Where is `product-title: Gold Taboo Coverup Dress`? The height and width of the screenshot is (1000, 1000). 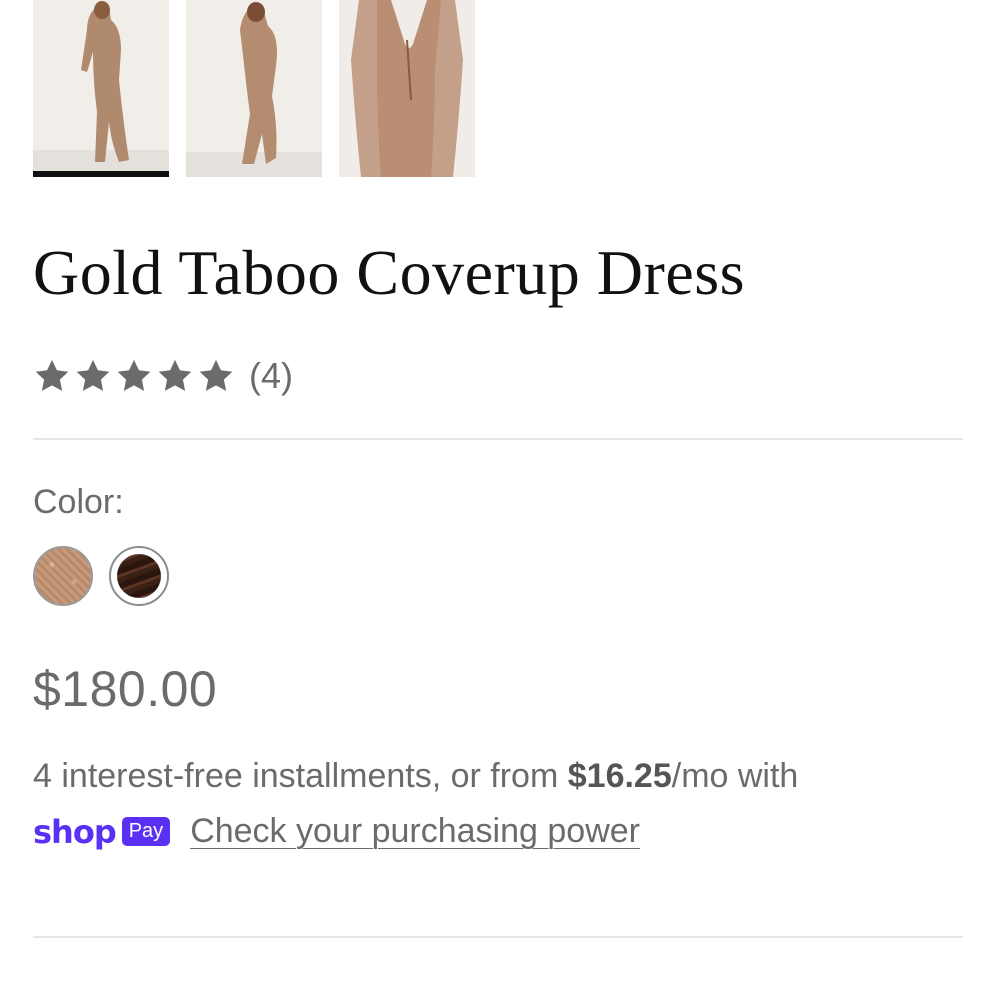
product-title: Gold Taboo Coverup Dress is located at coordinates (389, 272).